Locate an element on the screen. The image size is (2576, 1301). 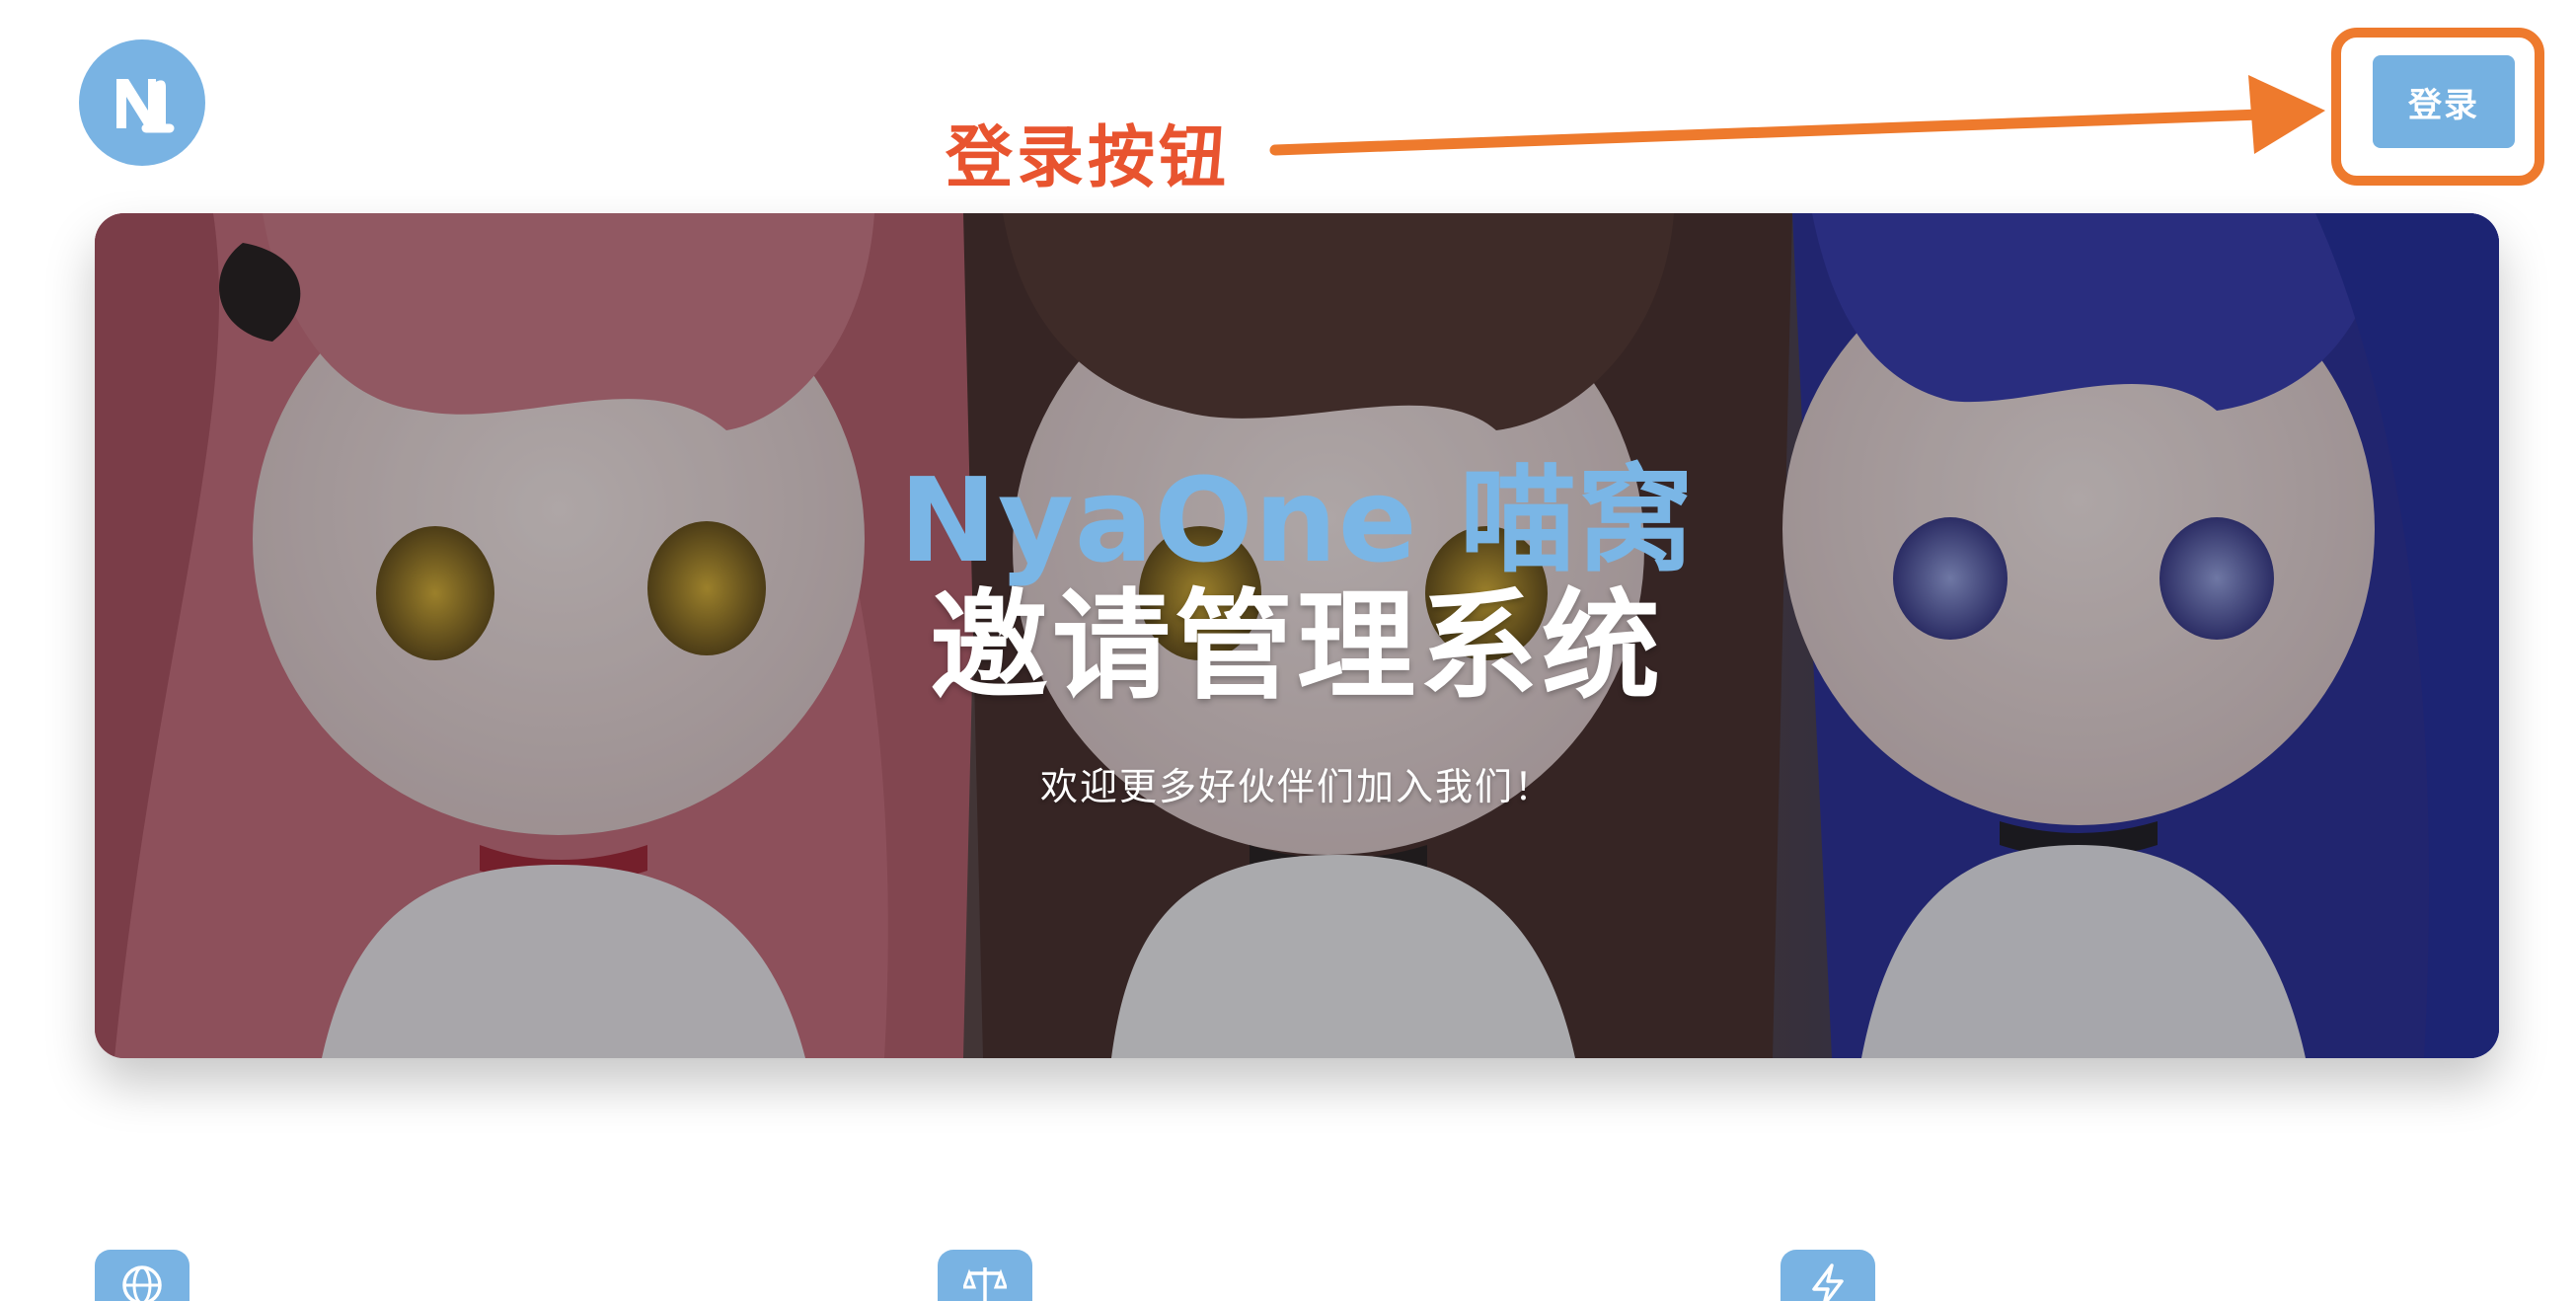
lightning-icon is located at coordinates (1828, 1282).